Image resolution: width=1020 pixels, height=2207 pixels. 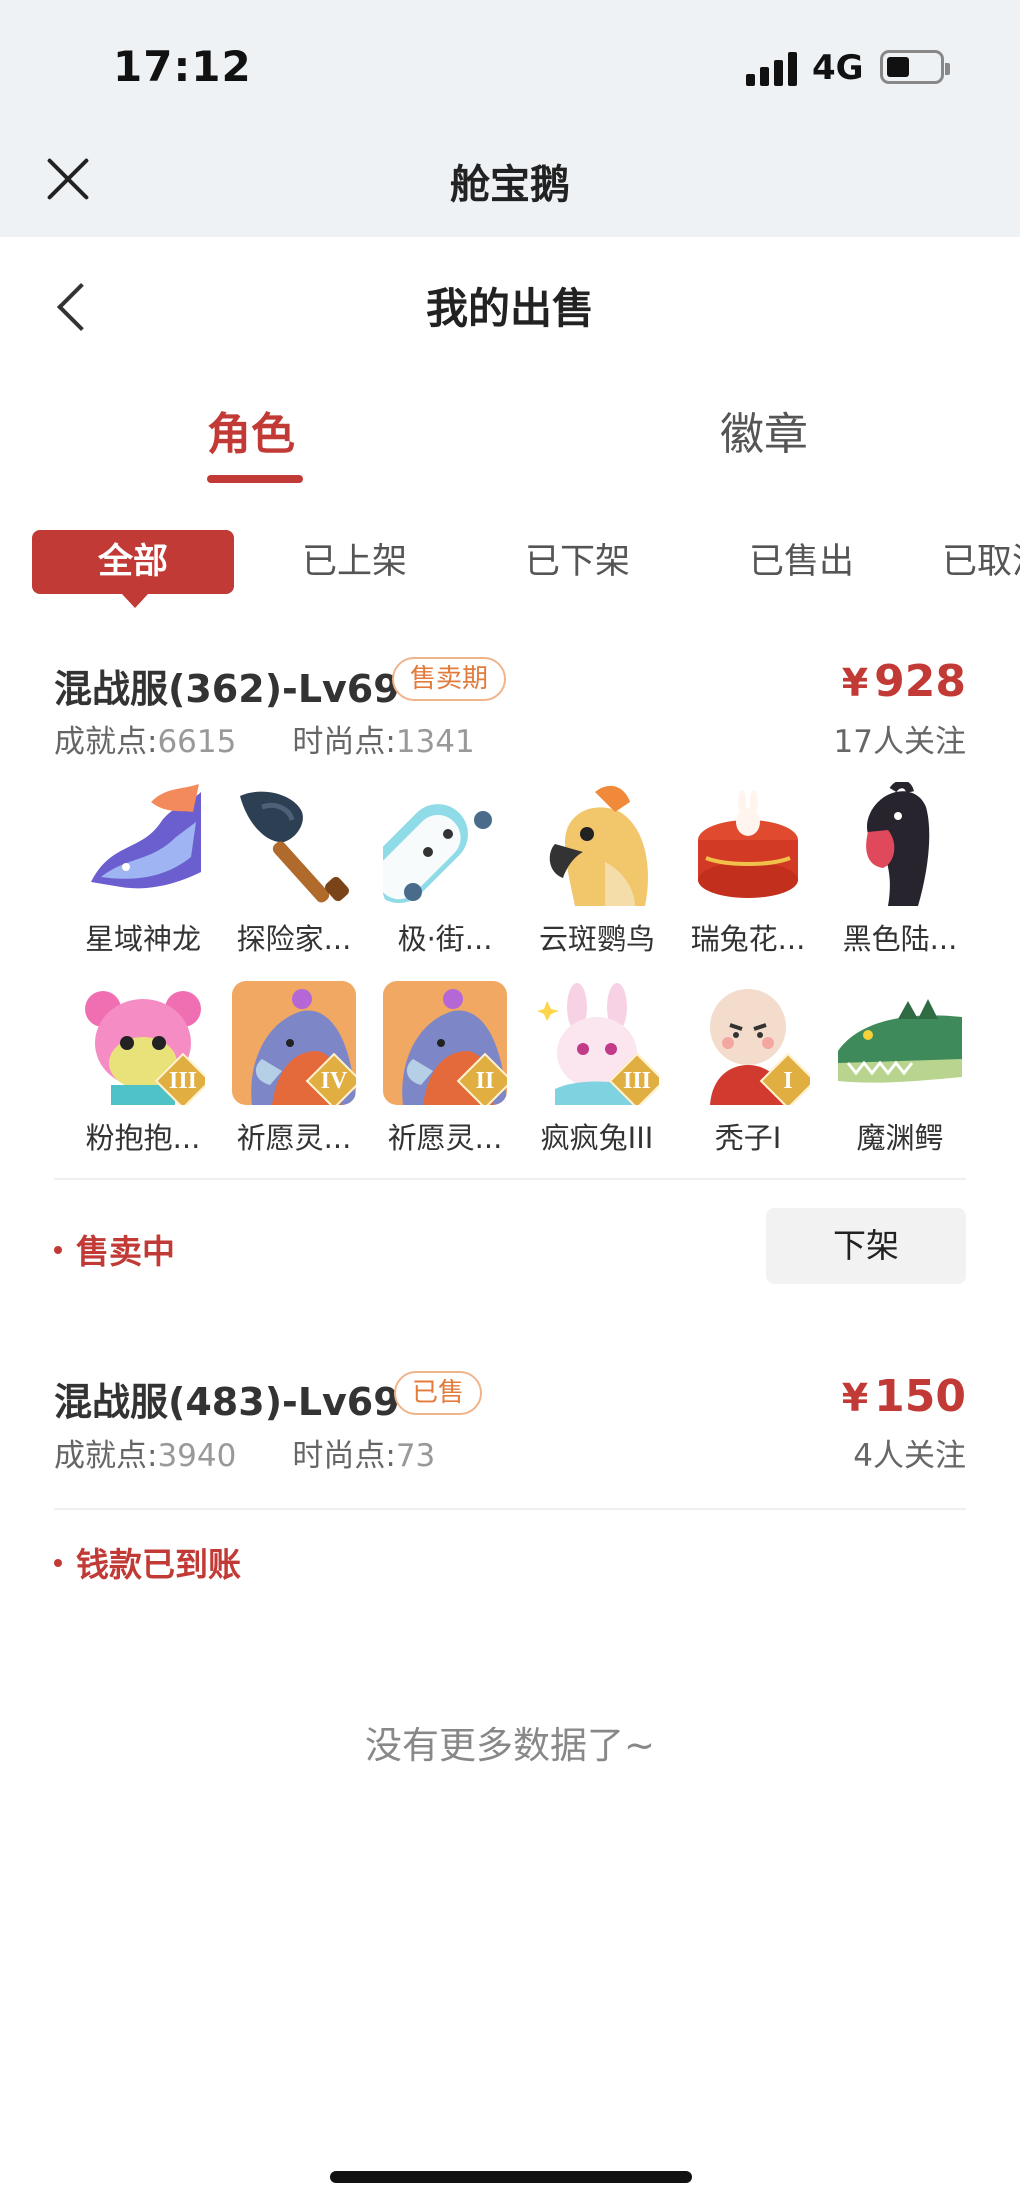 I want to click on crazy-rabbit-icon: III, so click(x=597, y=1043).